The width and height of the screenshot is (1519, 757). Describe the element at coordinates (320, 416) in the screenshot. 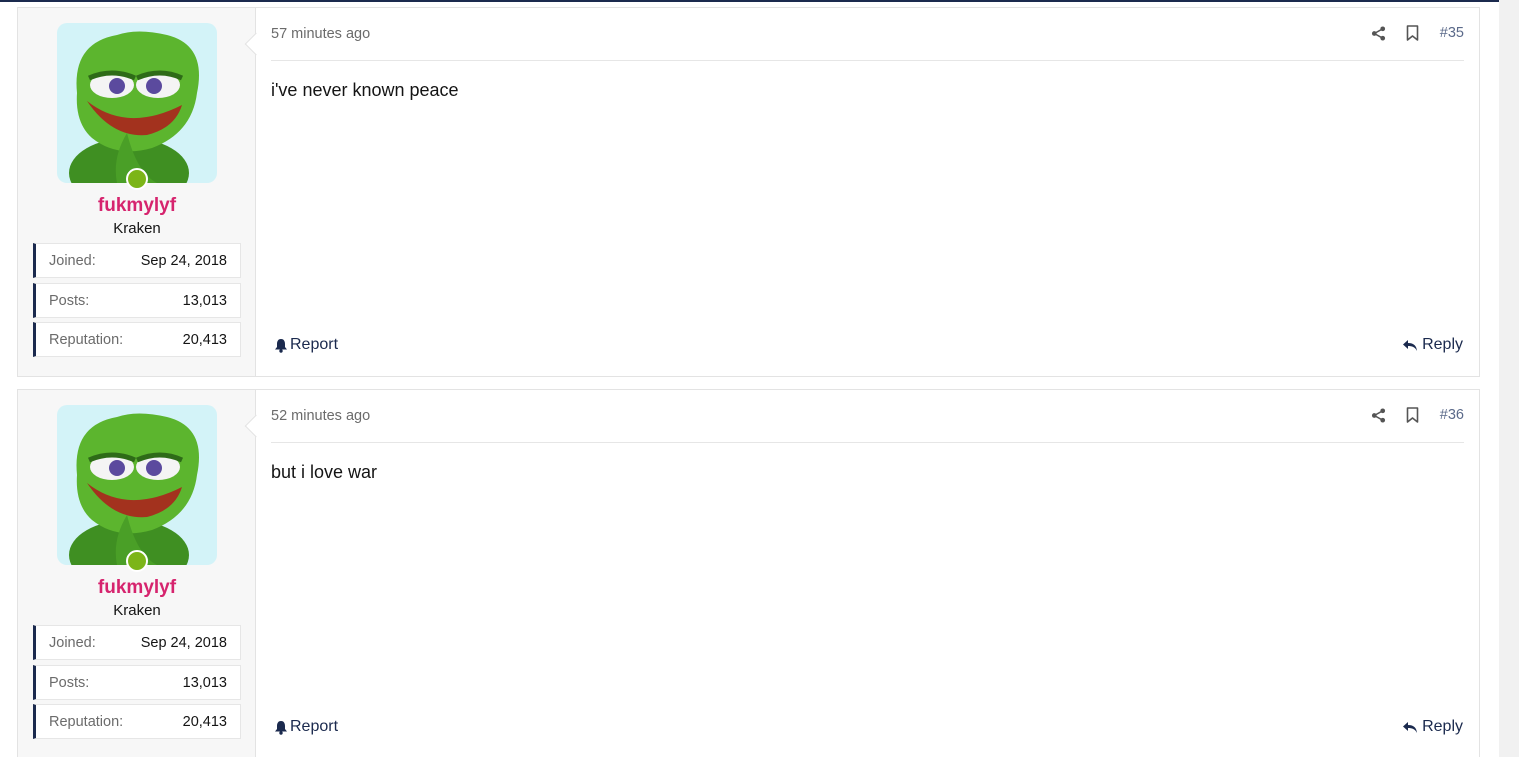

I see `post-timestamp: 52 minutes ago` at that location.